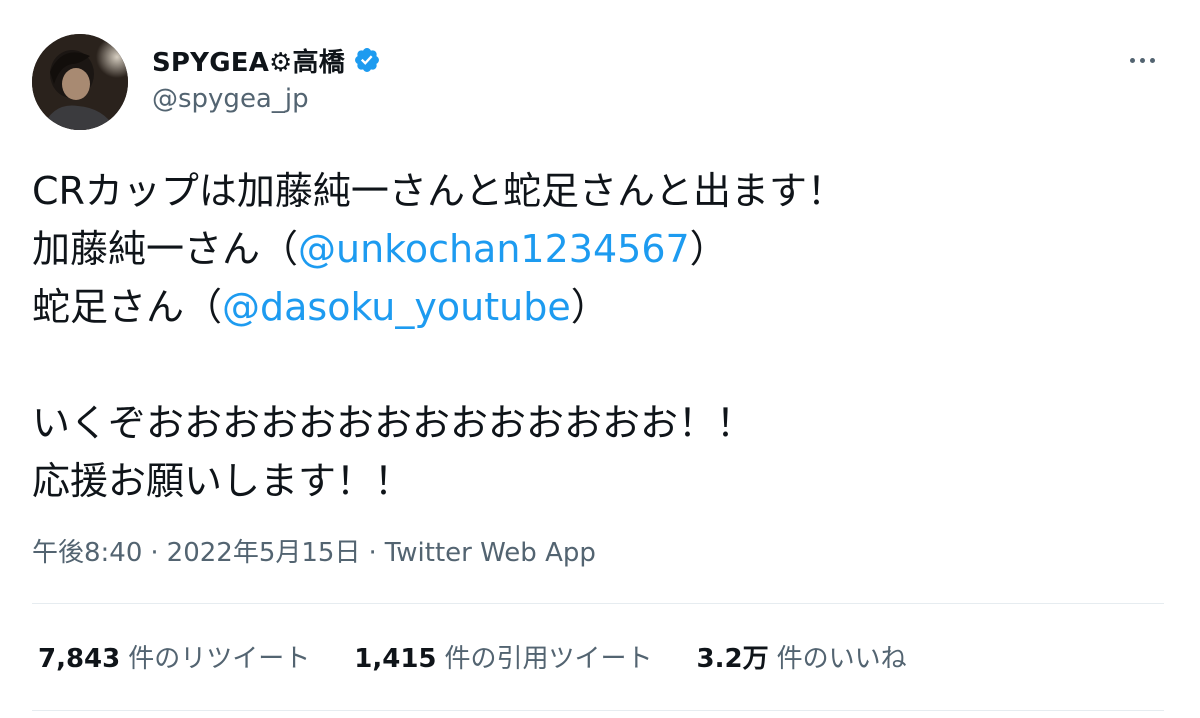 This screenshot has height=718, width=1200. I want to click on likes-stat: 3.2万 件のいいね, so click(802, 656).